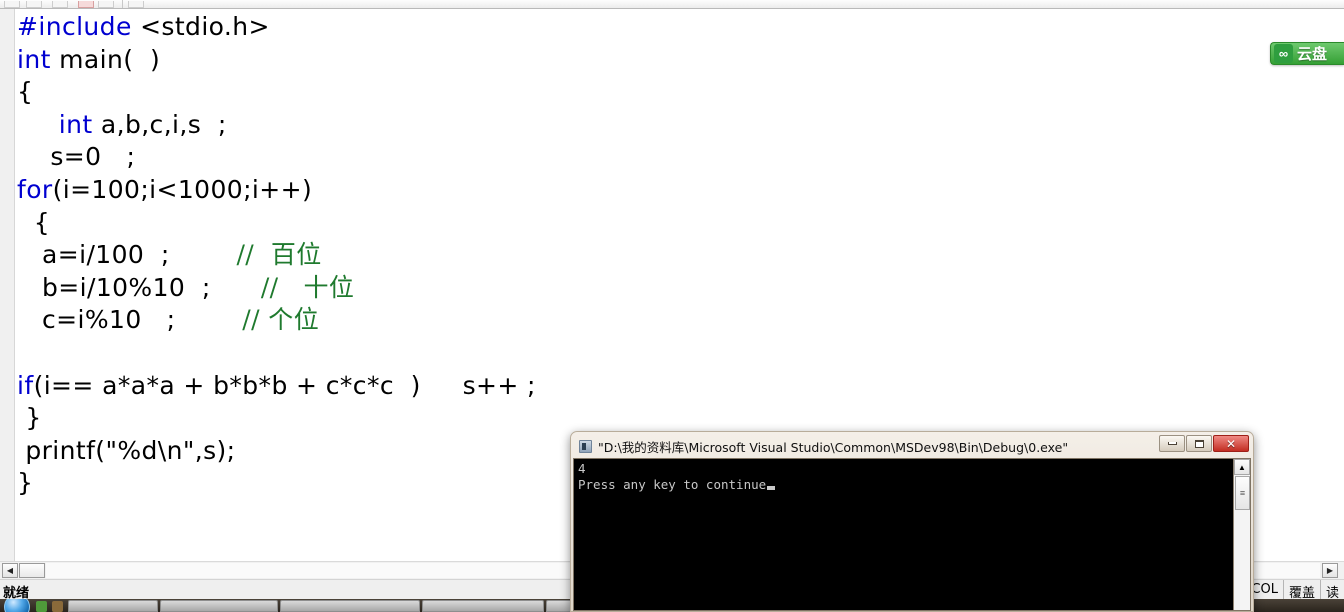  Describe the element at coordinates (1312, 54) in the screenshot. I see `cloud-disk-label: 云盘` at that location.